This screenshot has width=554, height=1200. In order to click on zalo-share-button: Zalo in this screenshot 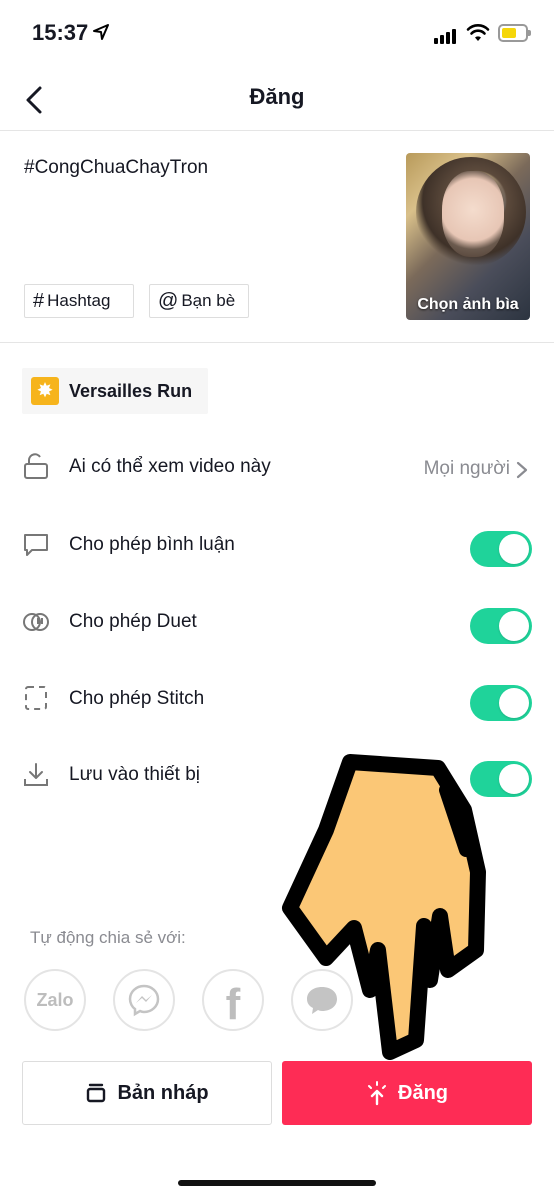, I will do `click(55, 1000)`.